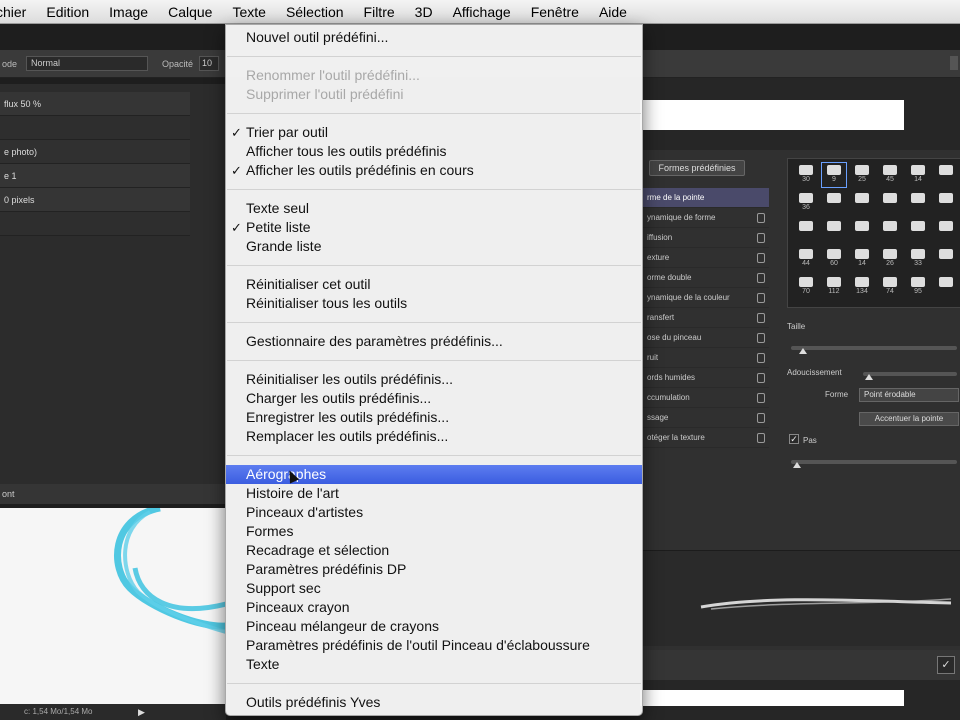 The height and width of the screenshot is (720, 960). Describe the element at coordinates (705, 218) in the screenshot. I see `brush-option-item: ynamique de forme` at that location.